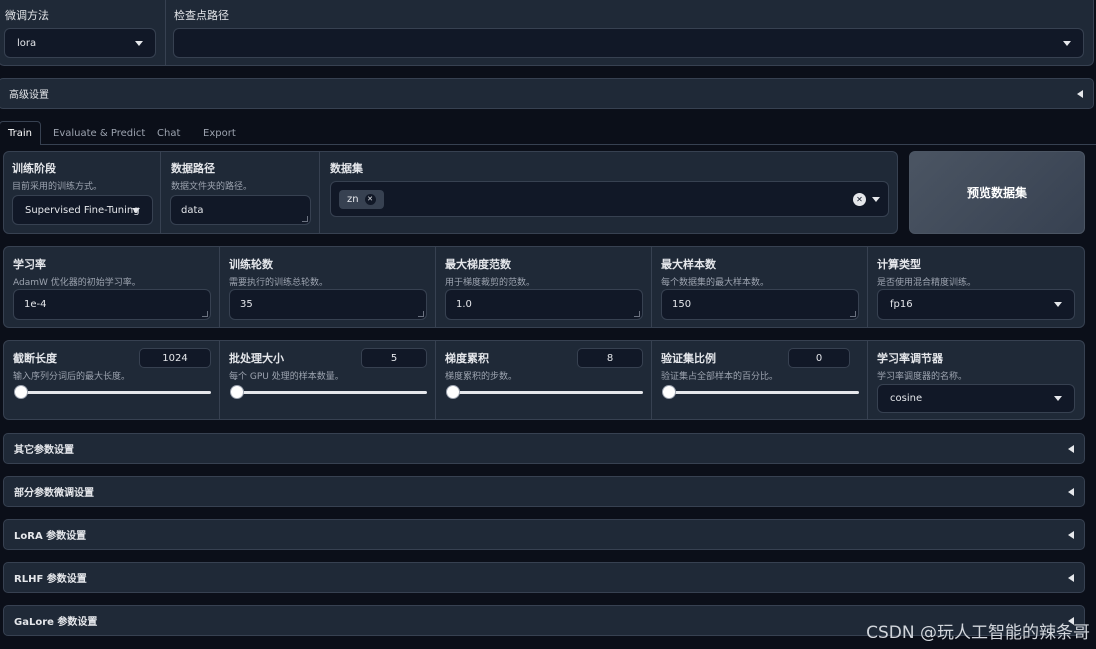  I want to click on tab-chat-label: Chat, so click(169, 133).